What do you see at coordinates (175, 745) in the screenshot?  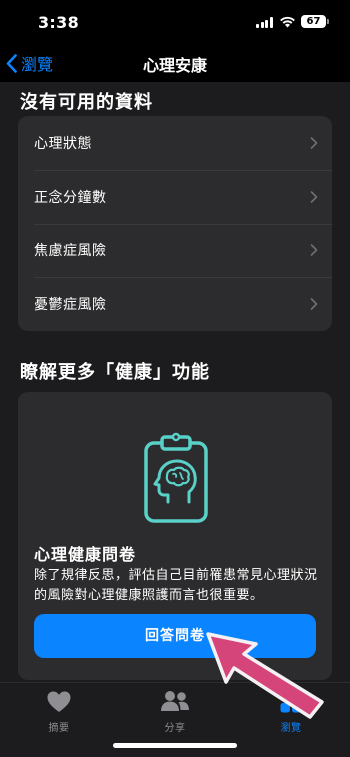 I see `home-indicator` at bounding box center [175, 745].